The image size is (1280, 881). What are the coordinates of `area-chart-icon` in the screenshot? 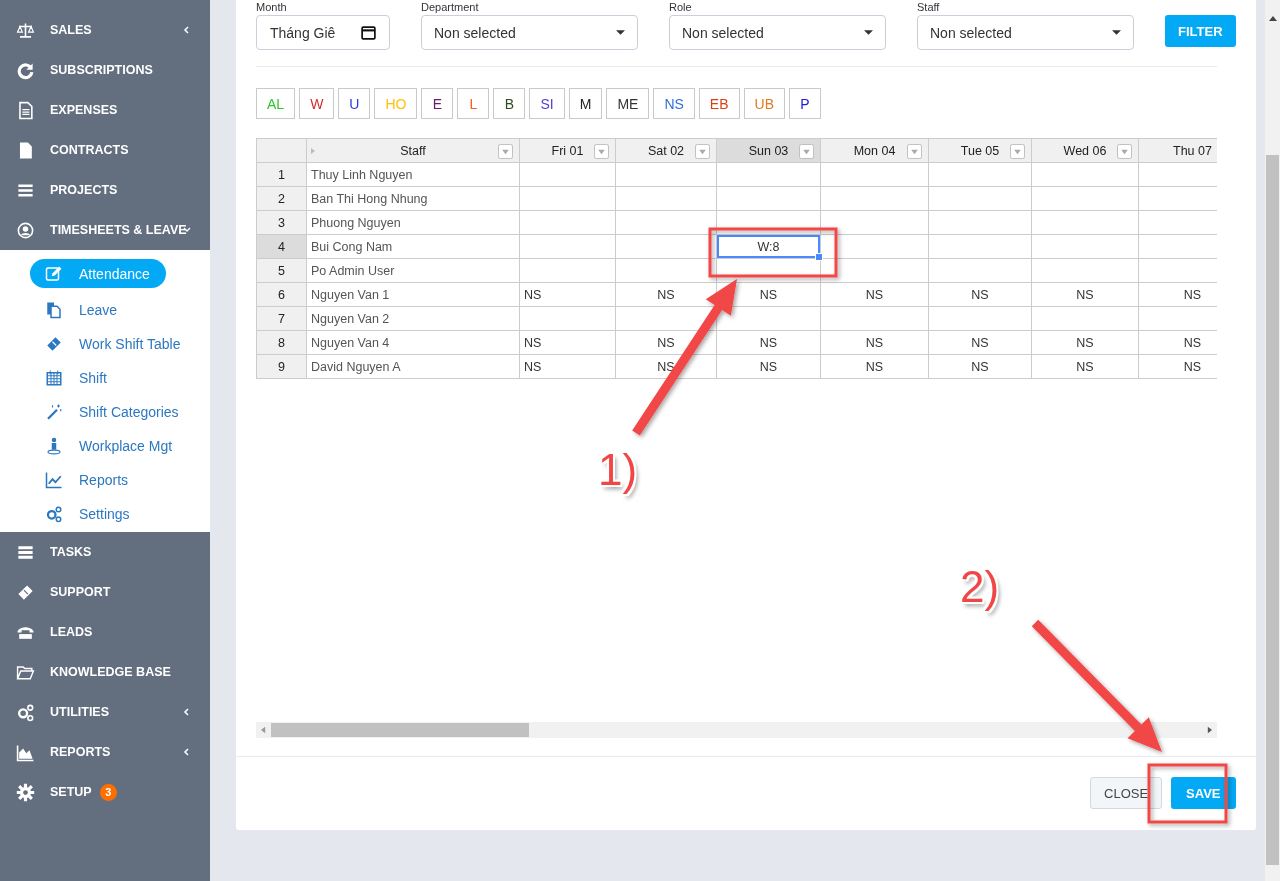 It's located at (25, 752).